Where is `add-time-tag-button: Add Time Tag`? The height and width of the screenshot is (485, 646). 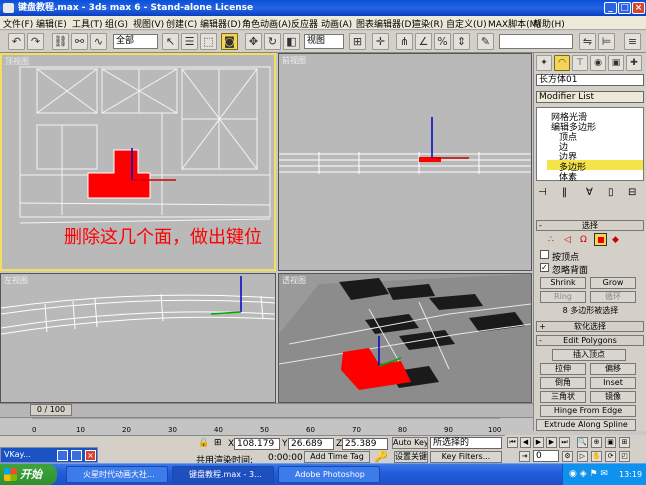
add-time-tag-button: Add Time Tag is located at coordinates (337, 457).